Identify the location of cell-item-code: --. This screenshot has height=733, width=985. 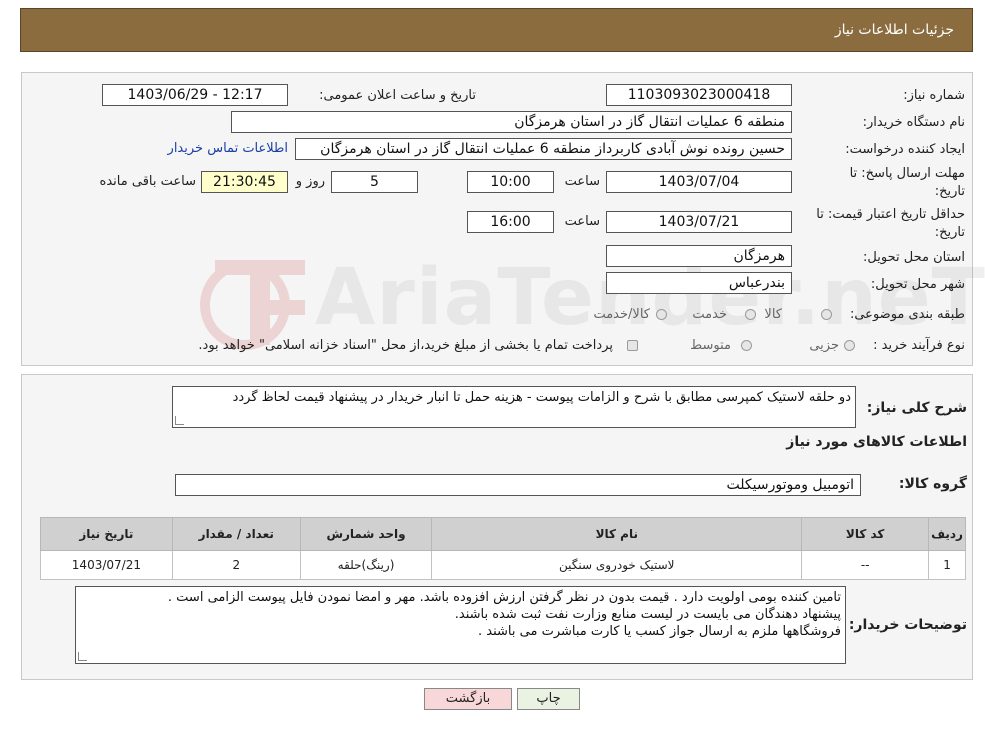
(865, 565).